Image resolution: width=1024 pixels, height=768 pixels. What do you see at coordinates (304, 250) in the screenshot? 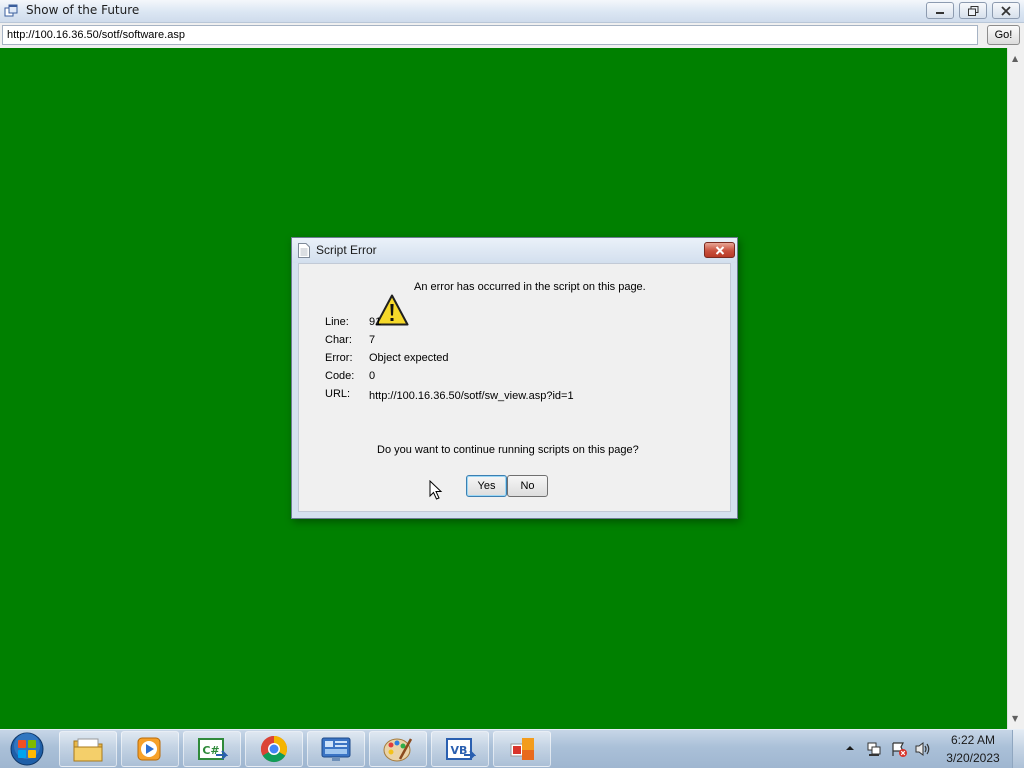
I see `document-icon` at bounding box center [304, 250].